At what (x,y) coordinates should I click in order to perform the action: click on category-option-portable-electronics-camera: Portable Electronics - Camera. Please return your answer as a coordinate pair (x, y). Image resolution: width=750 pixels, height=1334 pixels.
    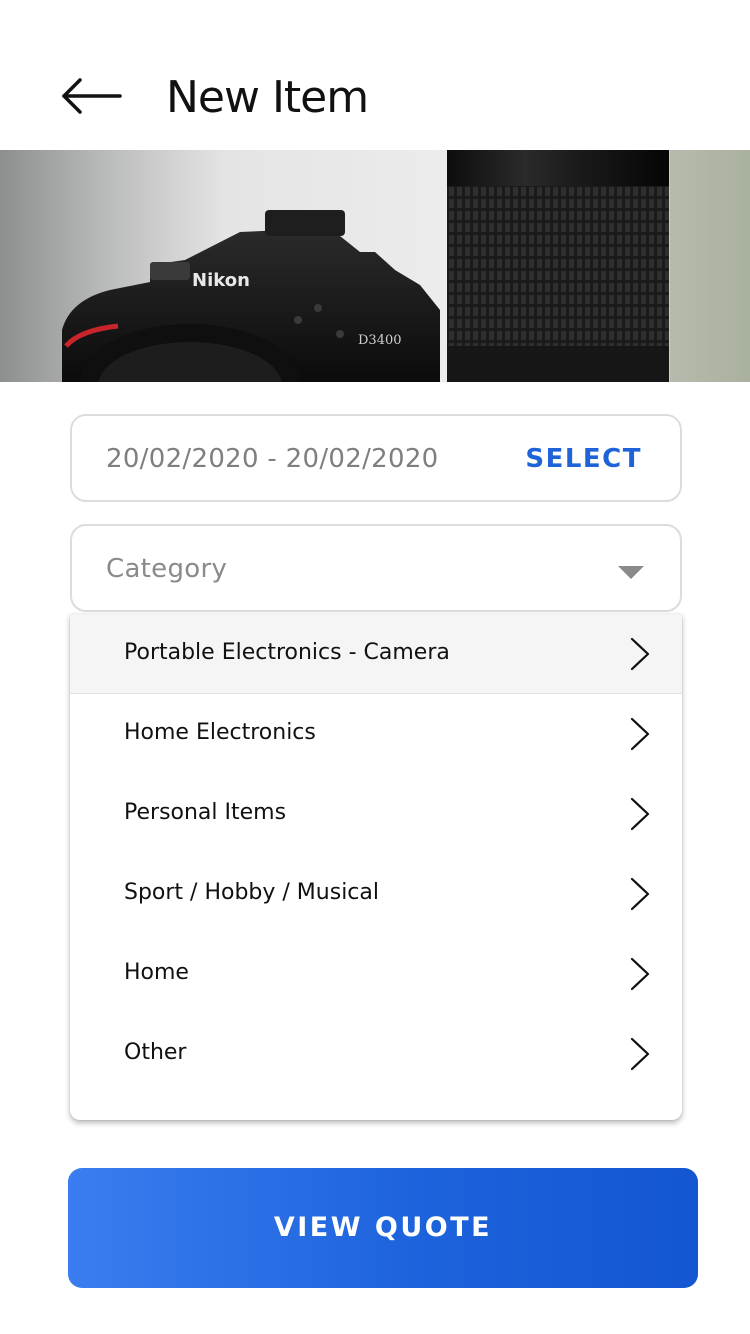
    Looking at the image, I should click on (376, 654).